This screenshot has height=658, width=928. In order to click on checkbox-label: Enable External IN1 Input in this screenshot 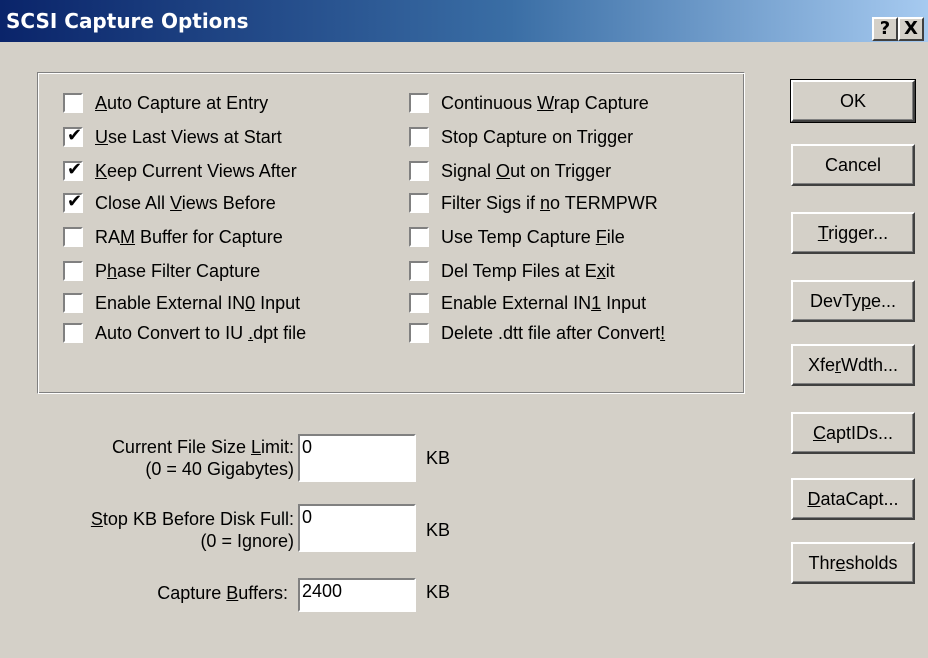, I will do `click(544, 302)`.